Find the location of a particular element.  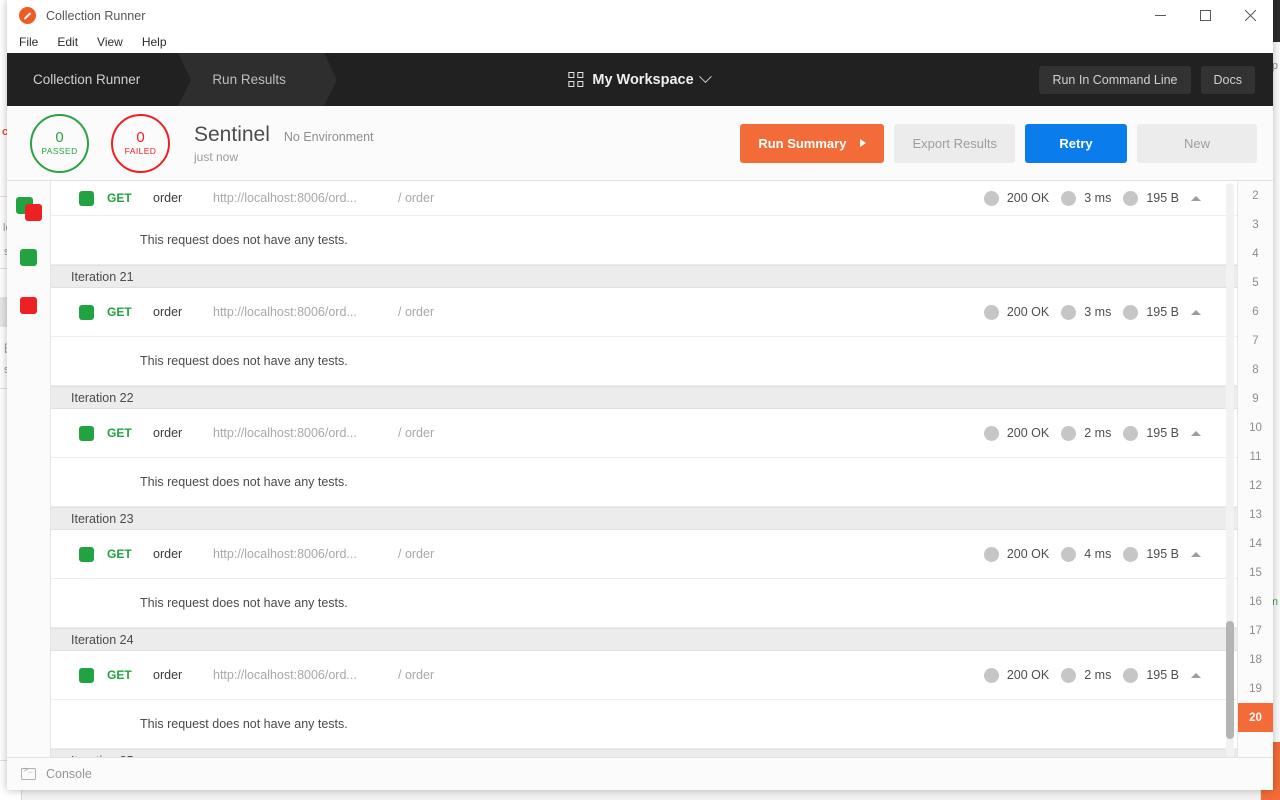

grid-icon is located at coordinates (576, 79).